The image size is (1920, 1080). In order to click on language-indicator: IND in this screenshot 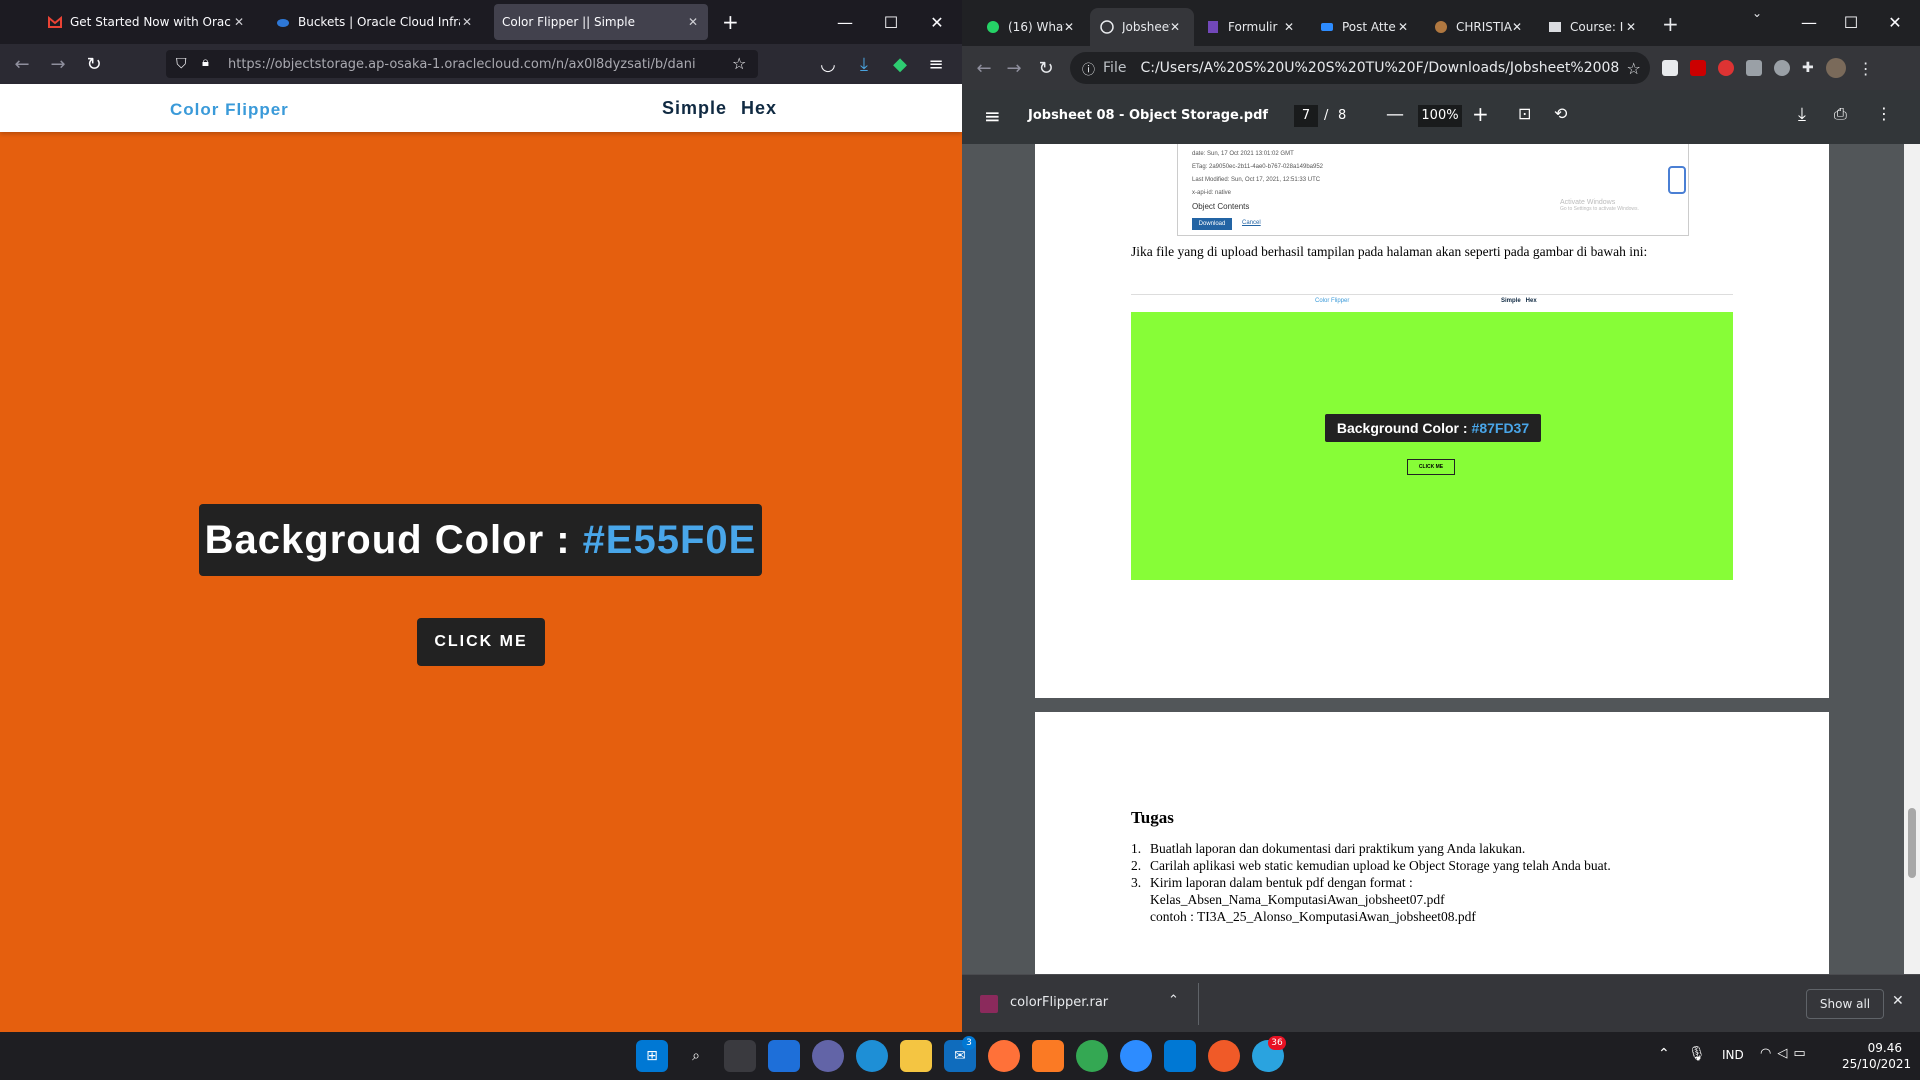, I will do `click(1733, 1055)`.